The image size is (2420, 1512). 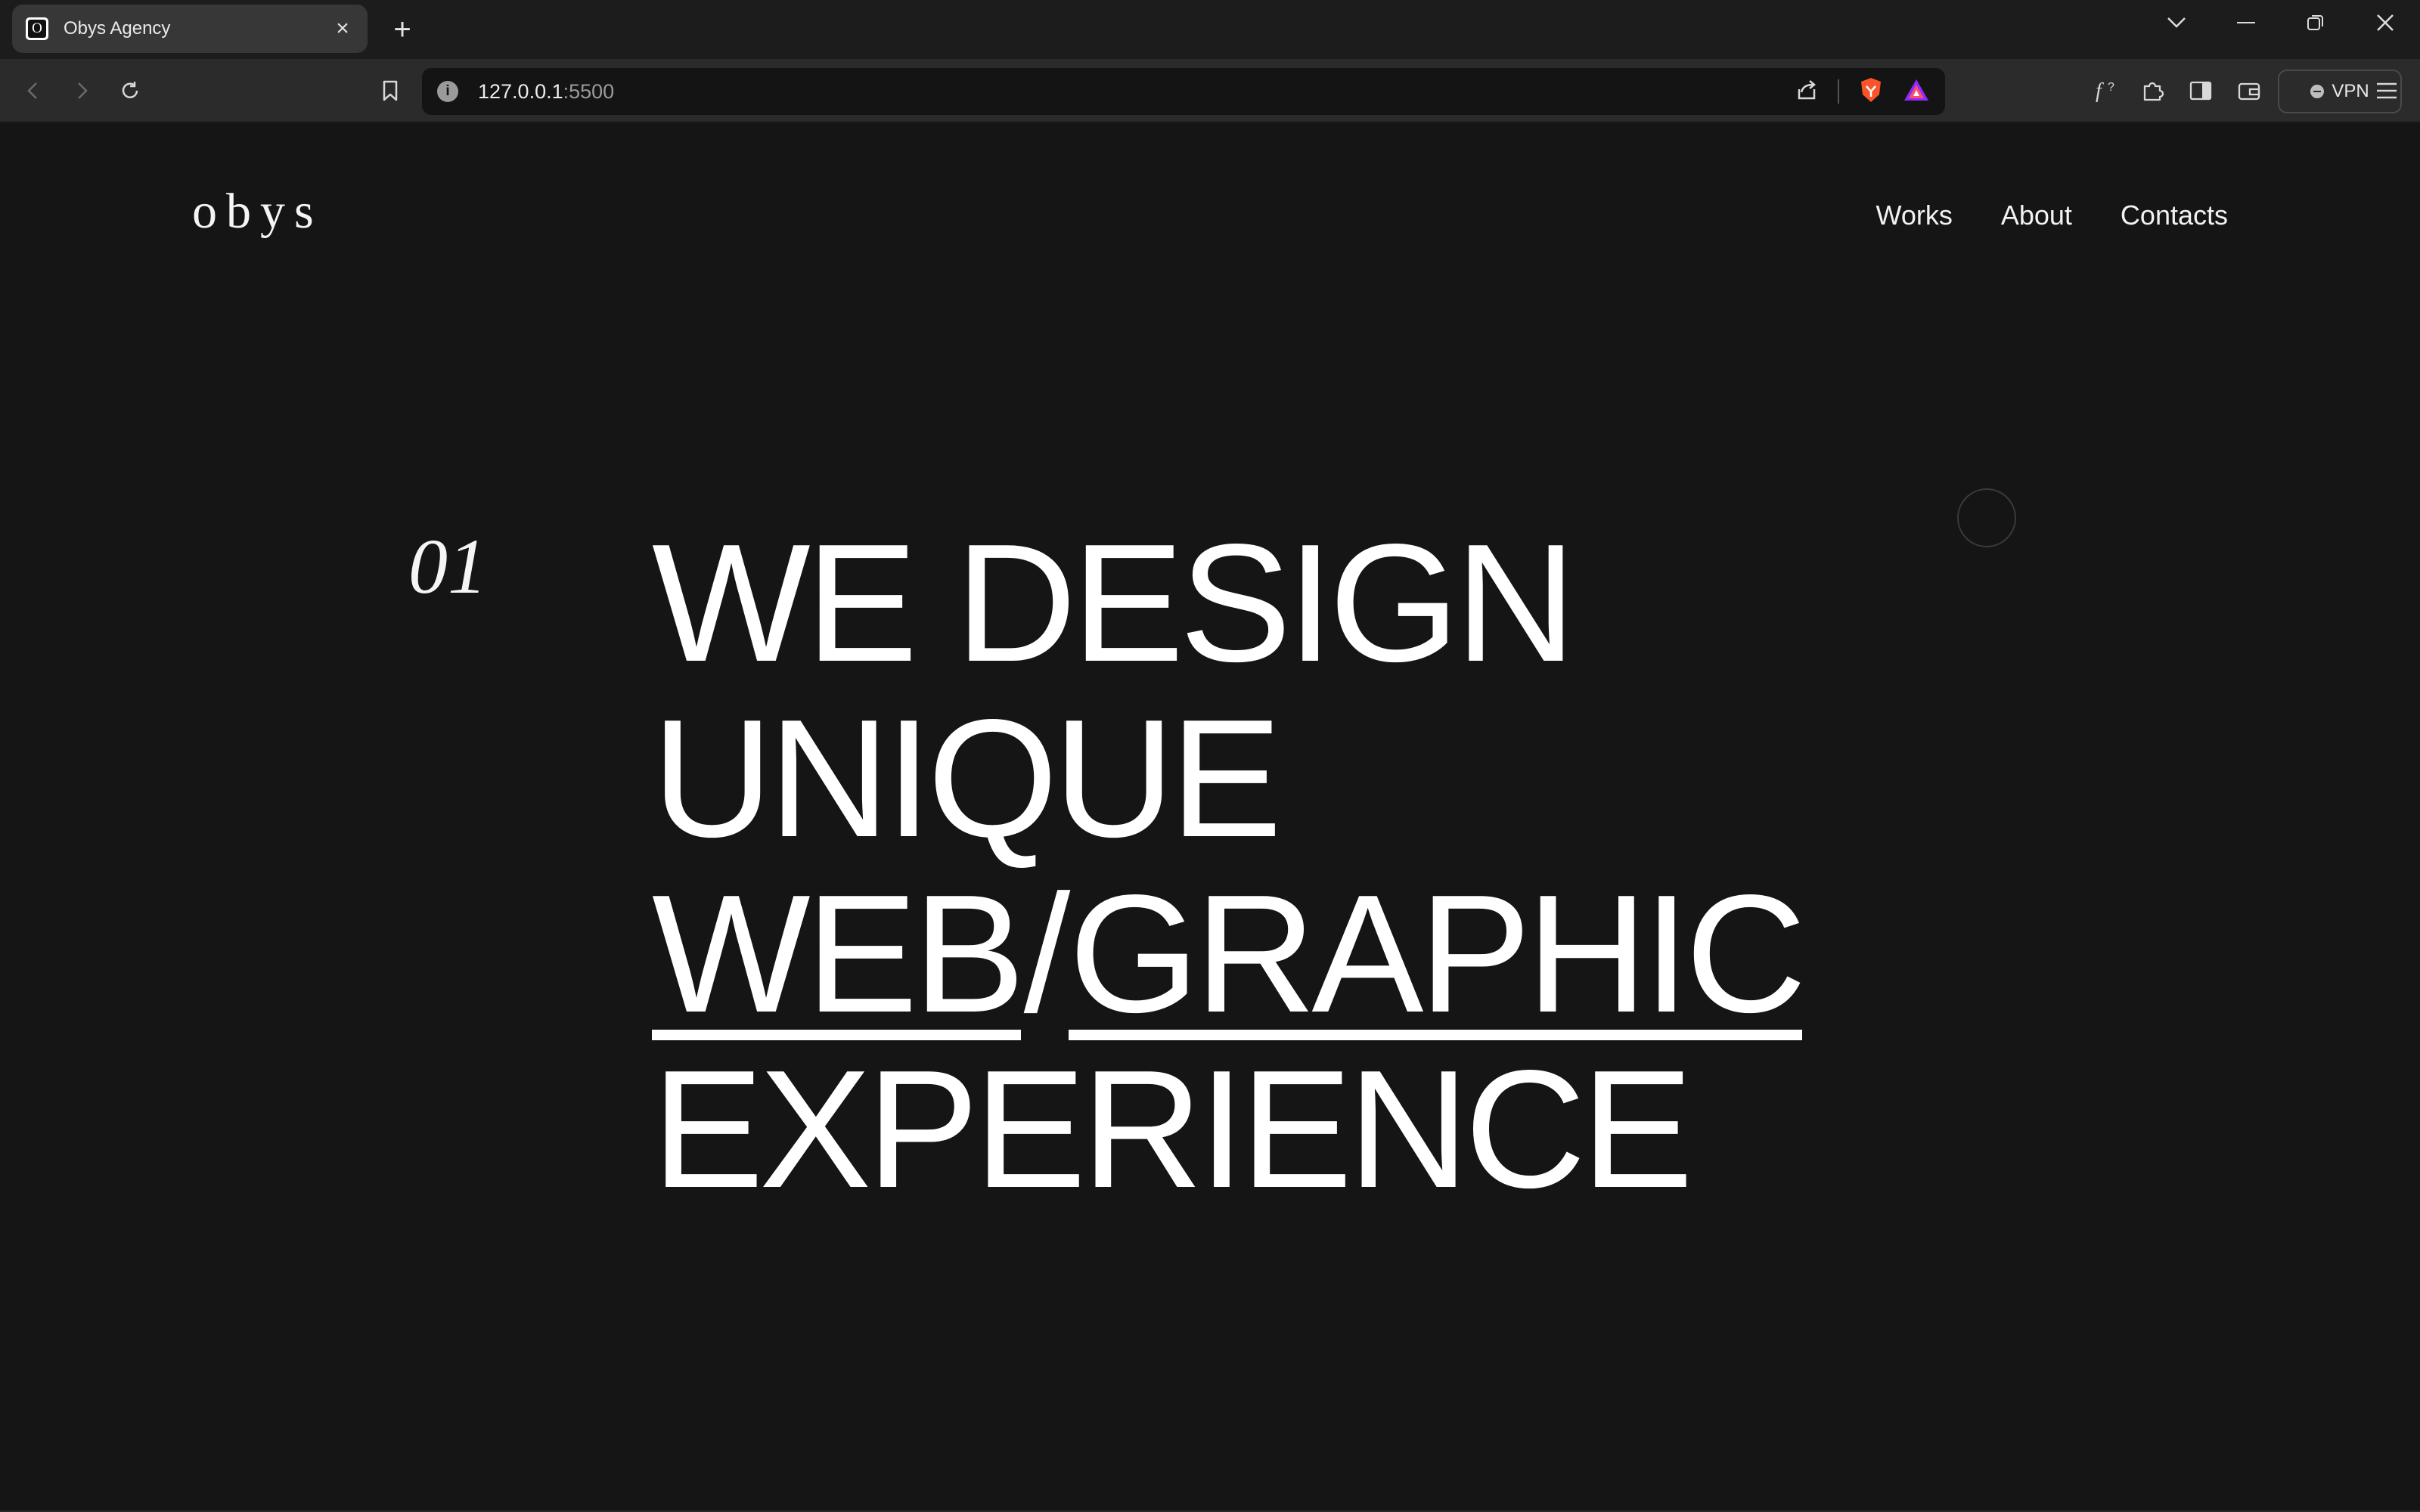 I want to click on new-tab-button: +, so click(x=402, y=30).